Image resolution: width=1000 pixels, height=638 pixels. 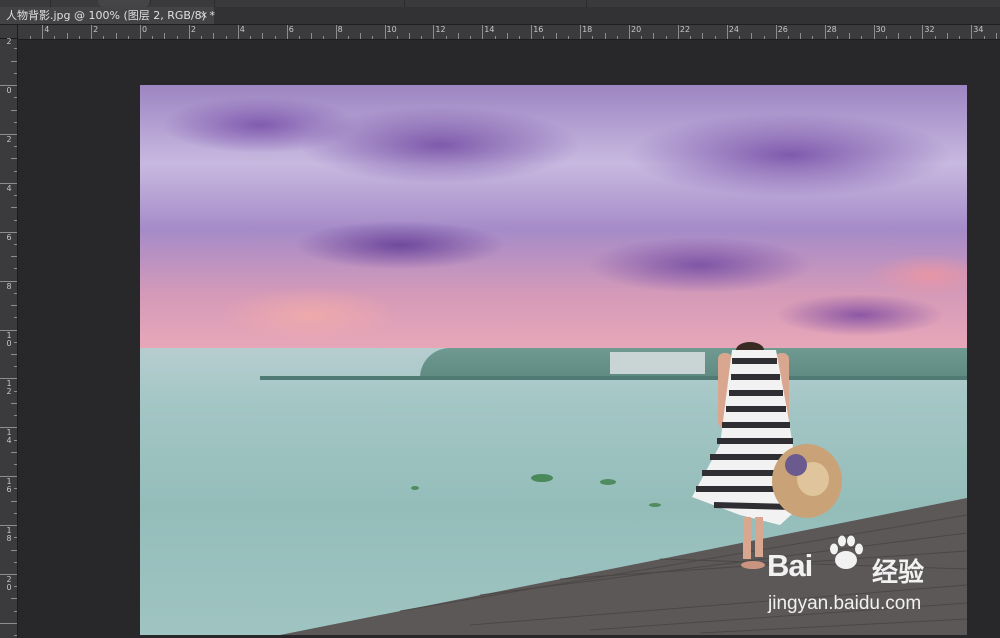 What do you see at coordinates (733, 29) in the screenshot?
I see `ruler-label: 24` at bounding box center [733, 29].